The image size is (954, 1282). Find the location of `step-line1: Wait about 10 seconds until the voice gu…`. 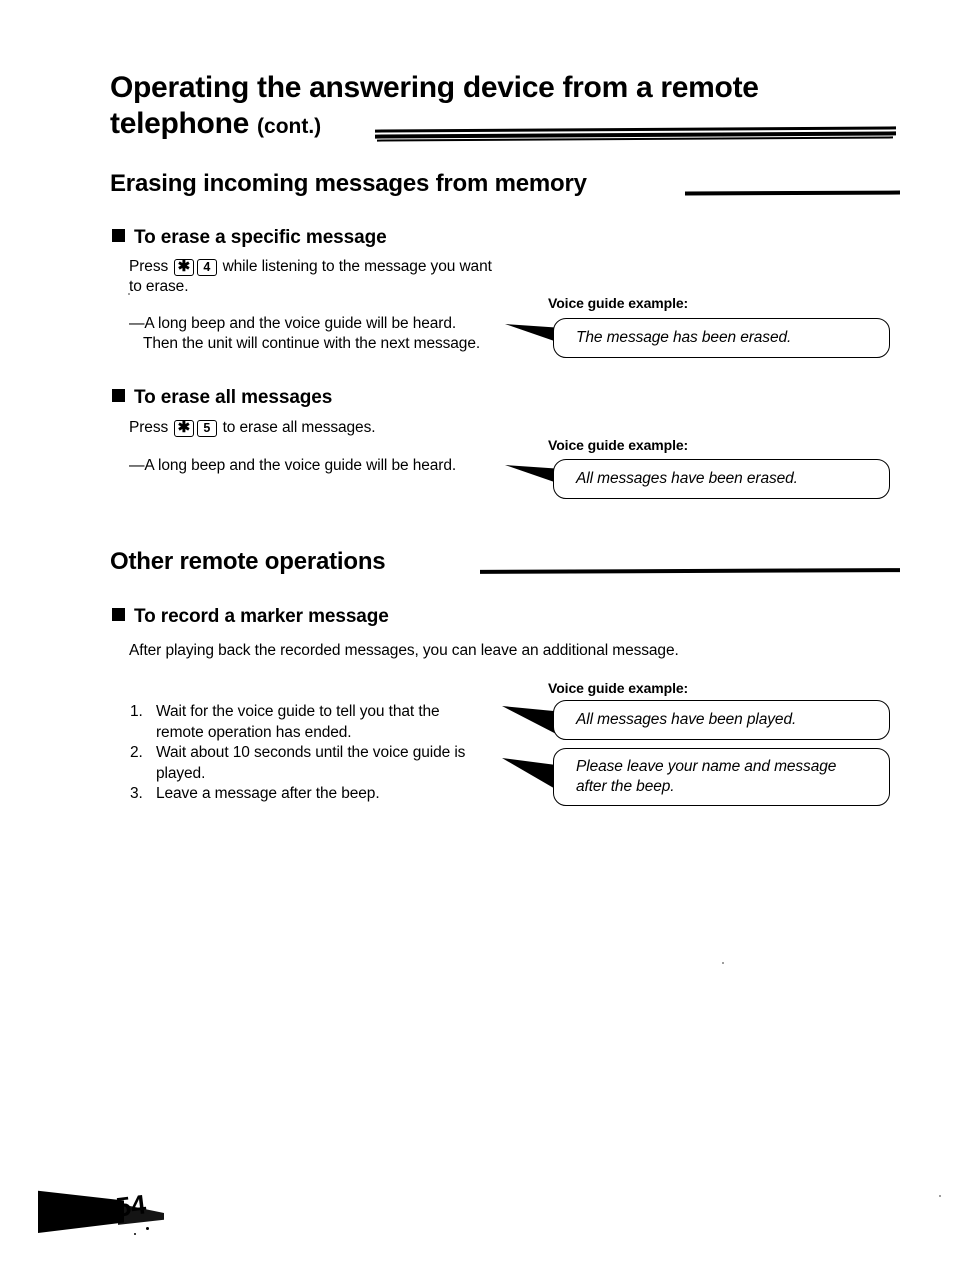

step-line1: Wait about 10 seconds until the voice gu… is located at coordinates (311, 752).